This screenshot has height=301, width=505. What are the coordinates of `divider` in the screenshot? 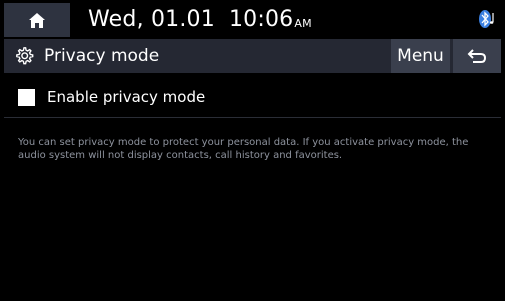 It's located at (252, 117).